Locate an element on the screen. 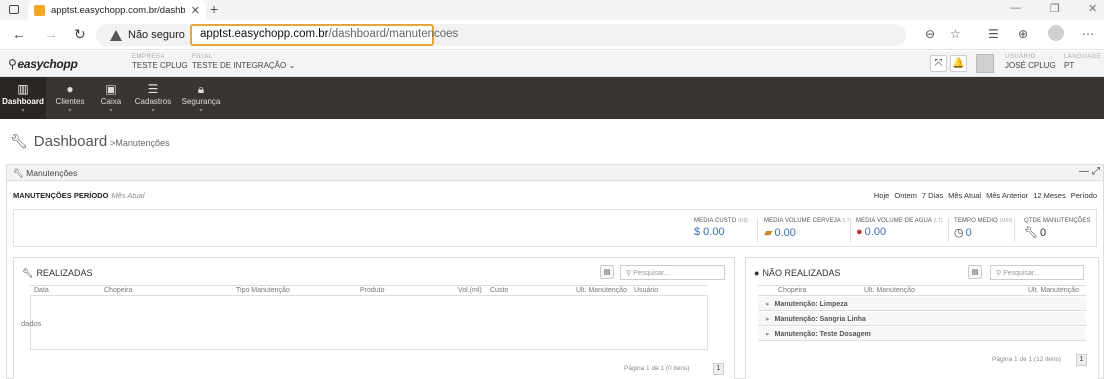  menu-item-dashboard: ▥ Dashboard ▾ is located at coordinates (23, 98).